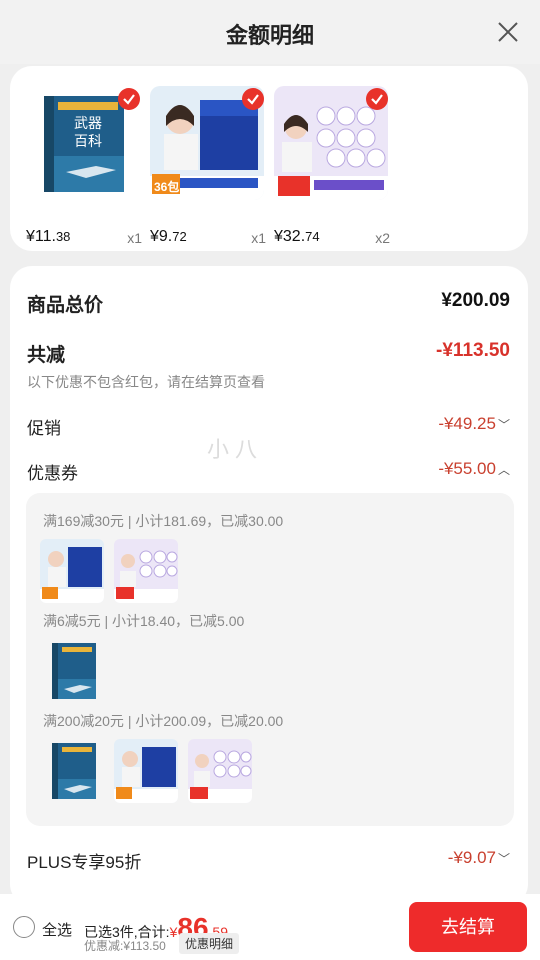 This screenshot has height=960, width=540. What do you see at coordinates (297, 236) in the screenshot?
I see `product-price: ¥32.74` at bounding box center [297, 236].